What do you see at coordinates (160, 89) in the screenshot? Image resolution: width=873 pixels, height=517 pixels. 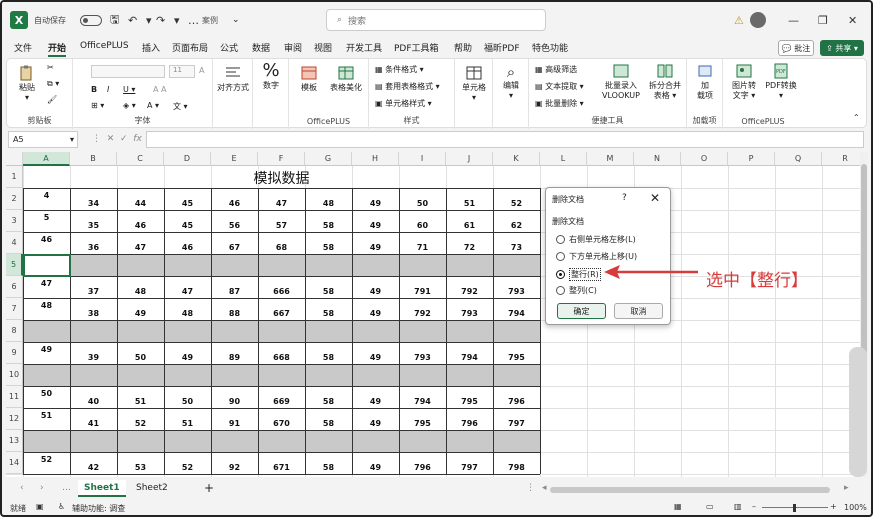 I see `font-size-increase-icon: A A` at bounding box center [160, 89].